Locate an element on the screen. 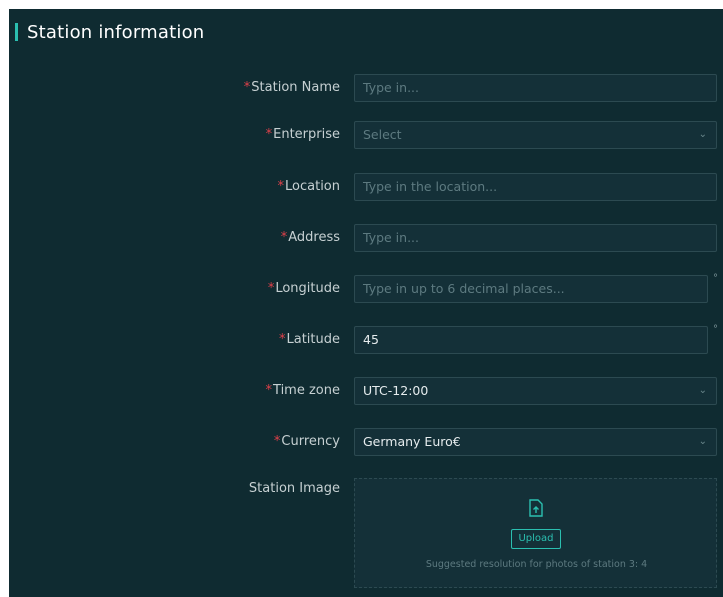 The width and height of the screenshot is (723, 597). station-image-label: Station Image is located at coordinates (294, 488).